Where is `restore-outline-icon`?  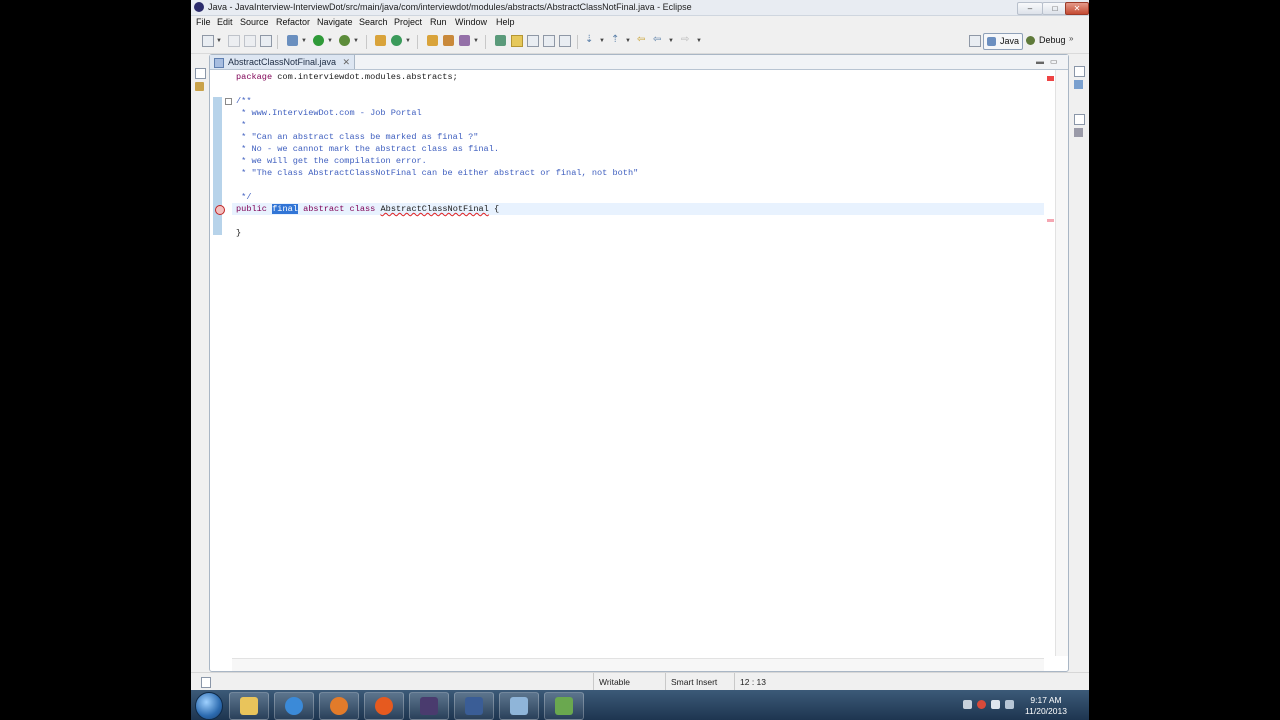 restore-outline-icon is located at coordinates (1079, 71).